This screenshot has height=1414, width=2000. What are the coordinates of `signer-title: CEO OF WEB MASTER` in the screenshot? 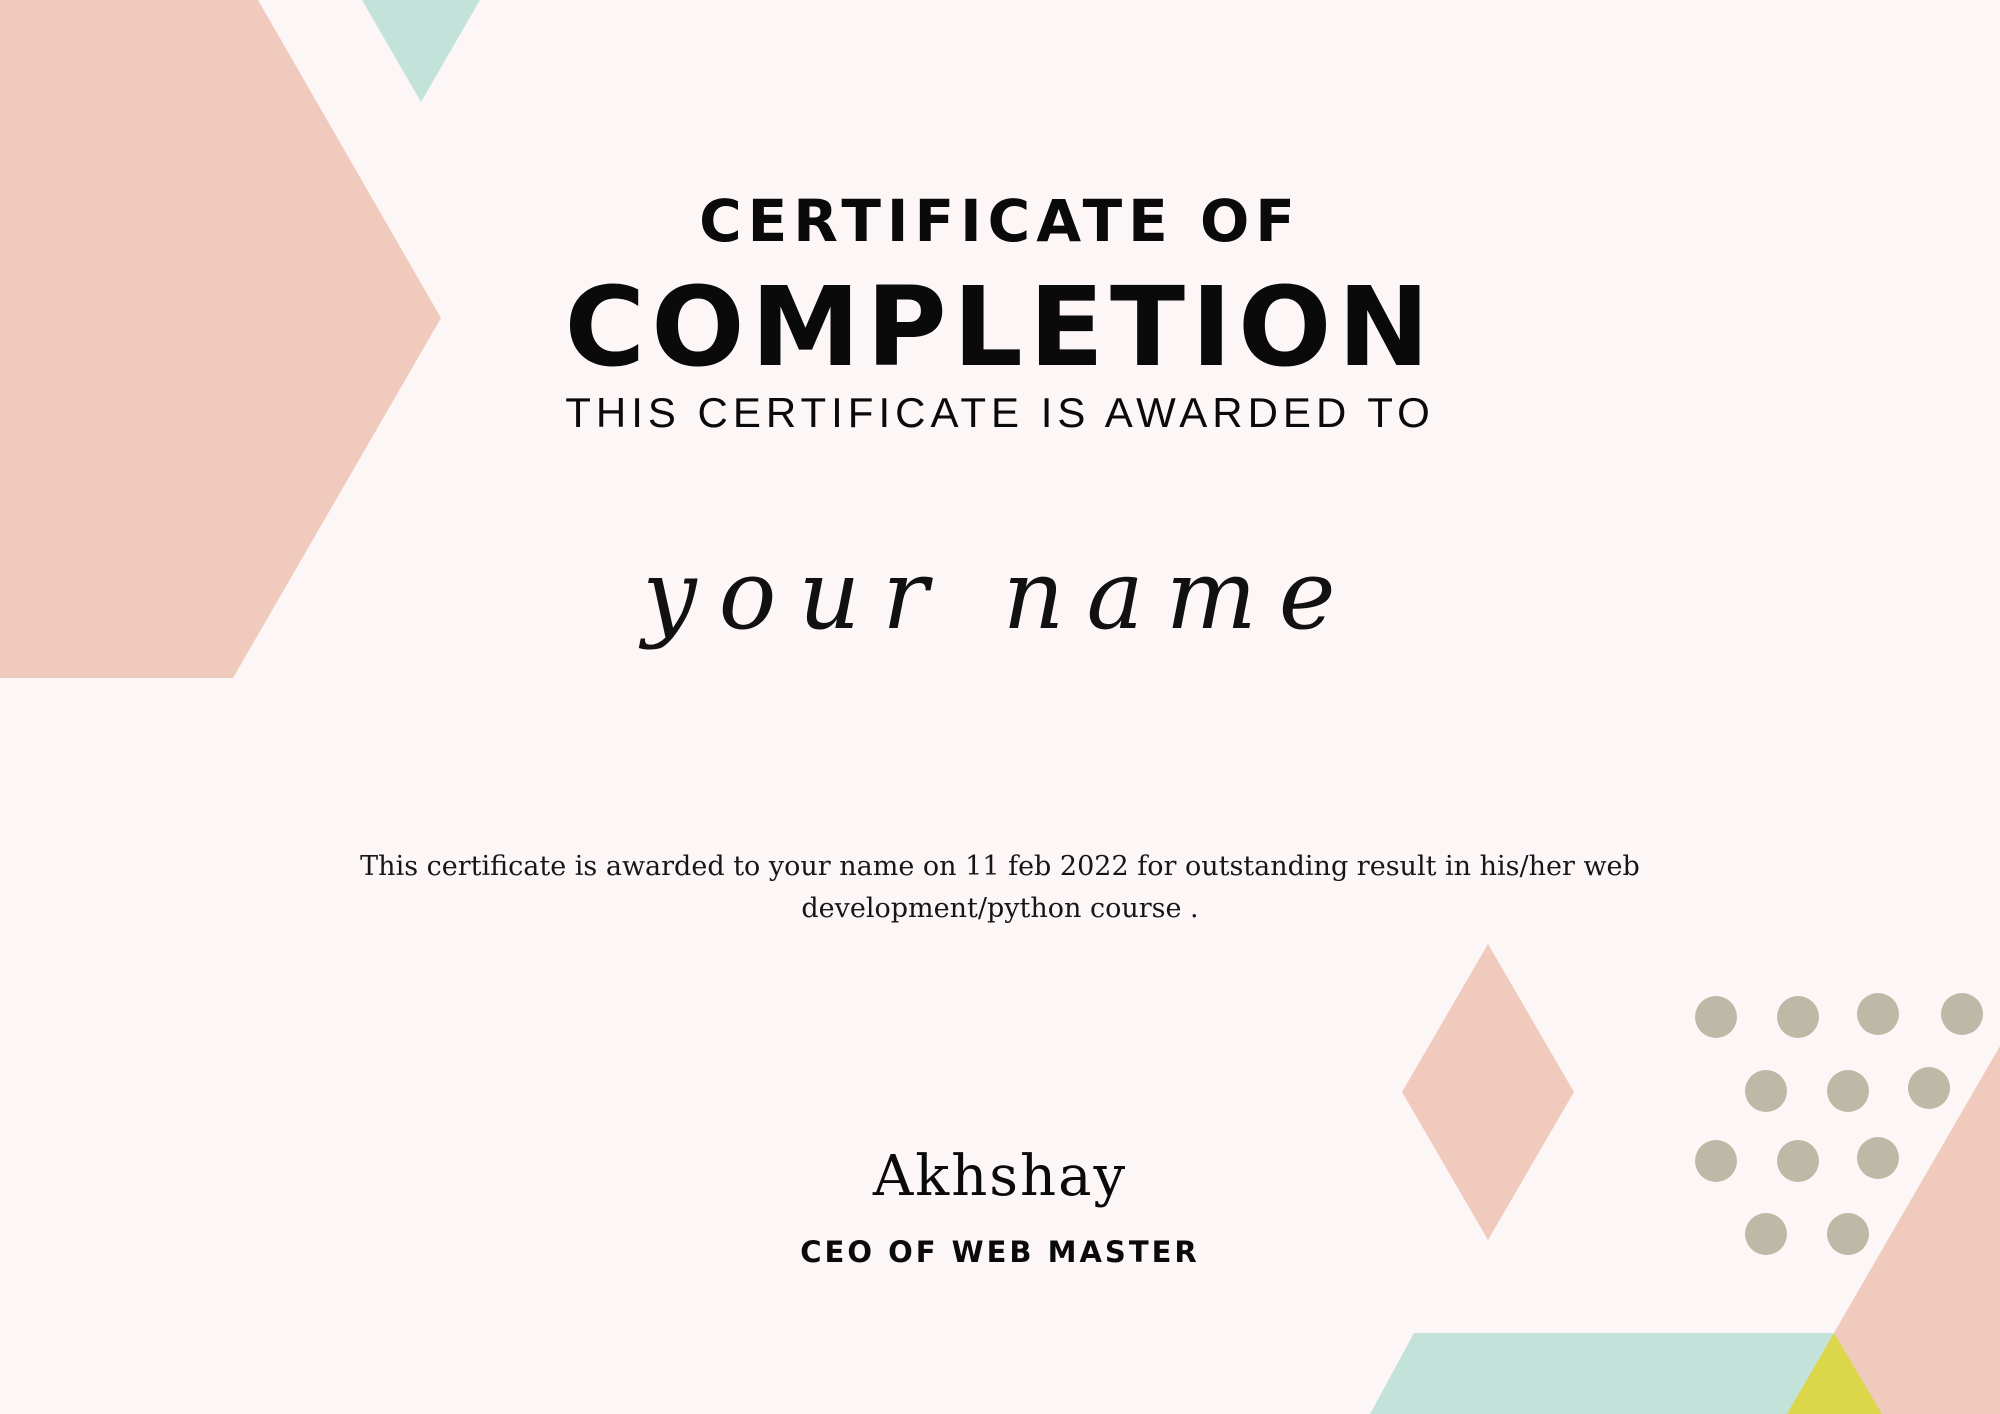 It's located at (1000, 1252).